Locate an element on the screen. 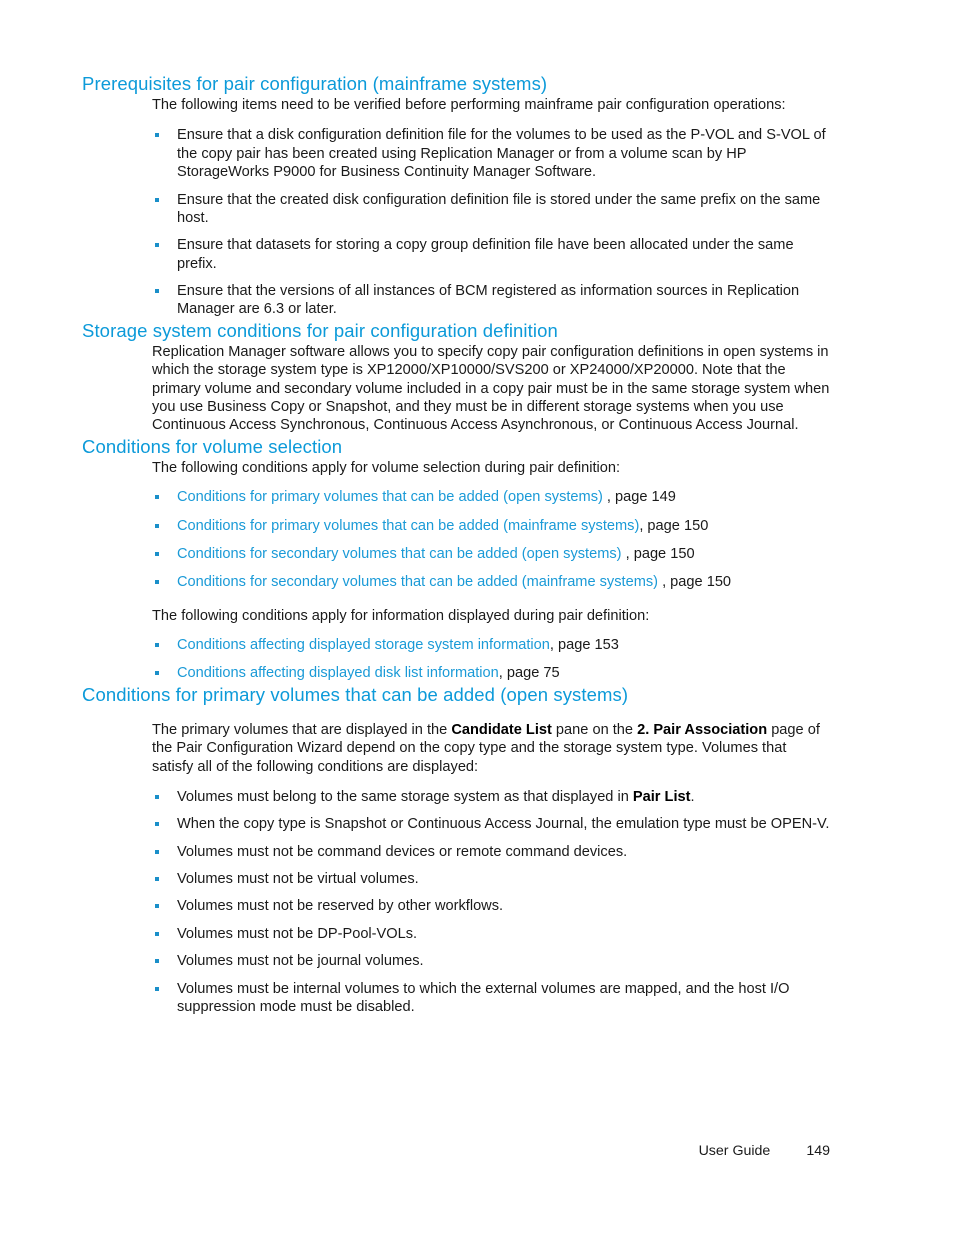 The height and width of the screenshot is (1235, 954). cross-reference-page: , page 75 is located at coordinates (529, 673).